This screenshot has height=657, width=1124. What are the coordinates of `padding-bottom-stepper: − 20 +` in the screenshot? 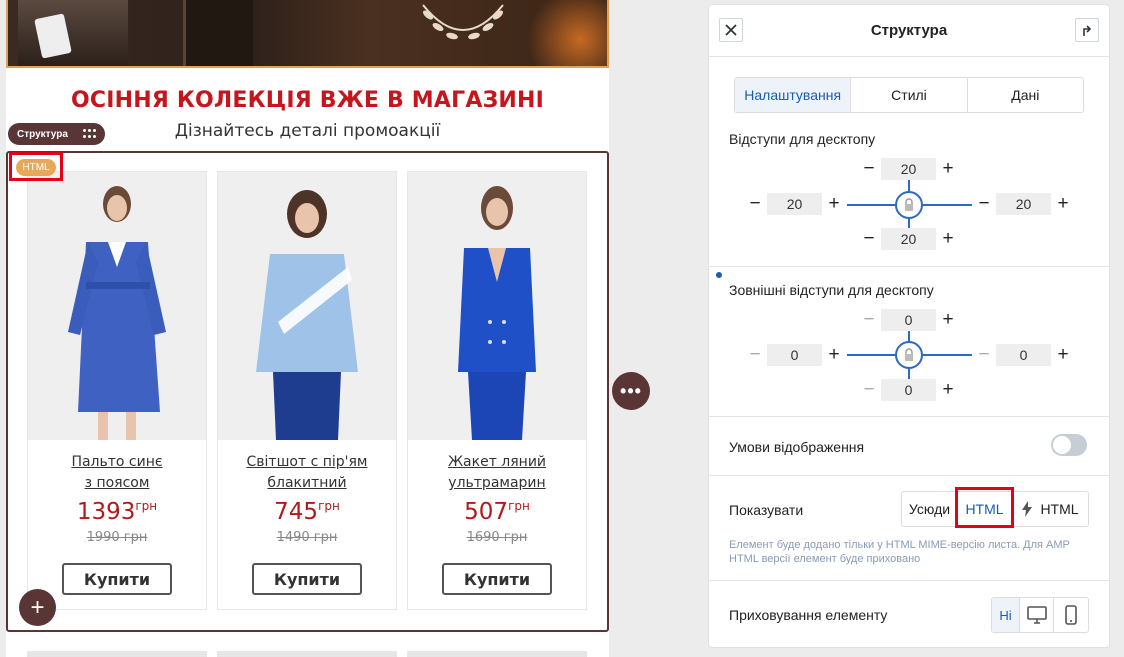 It's located at (908, 239).